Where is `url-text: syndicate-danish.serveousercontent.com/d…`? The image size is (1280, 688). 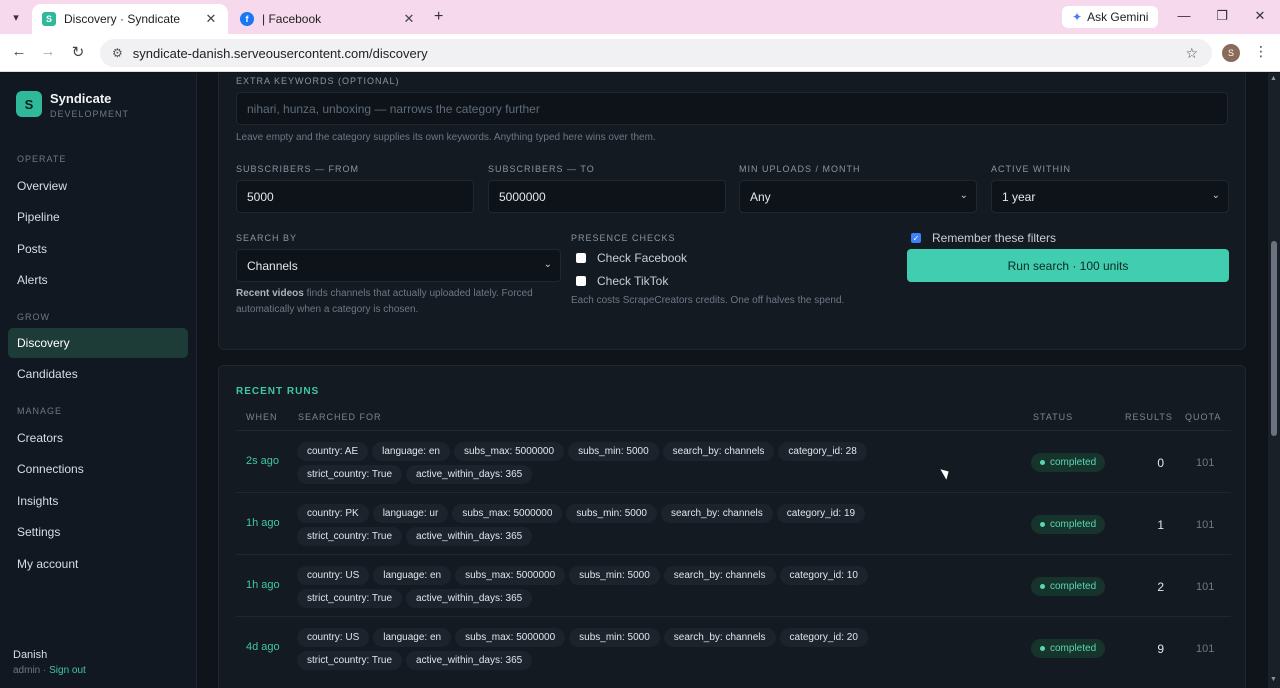 url-text: syndicate-danish.serveousercontent.com/d… is located at coordinates (659, 53).